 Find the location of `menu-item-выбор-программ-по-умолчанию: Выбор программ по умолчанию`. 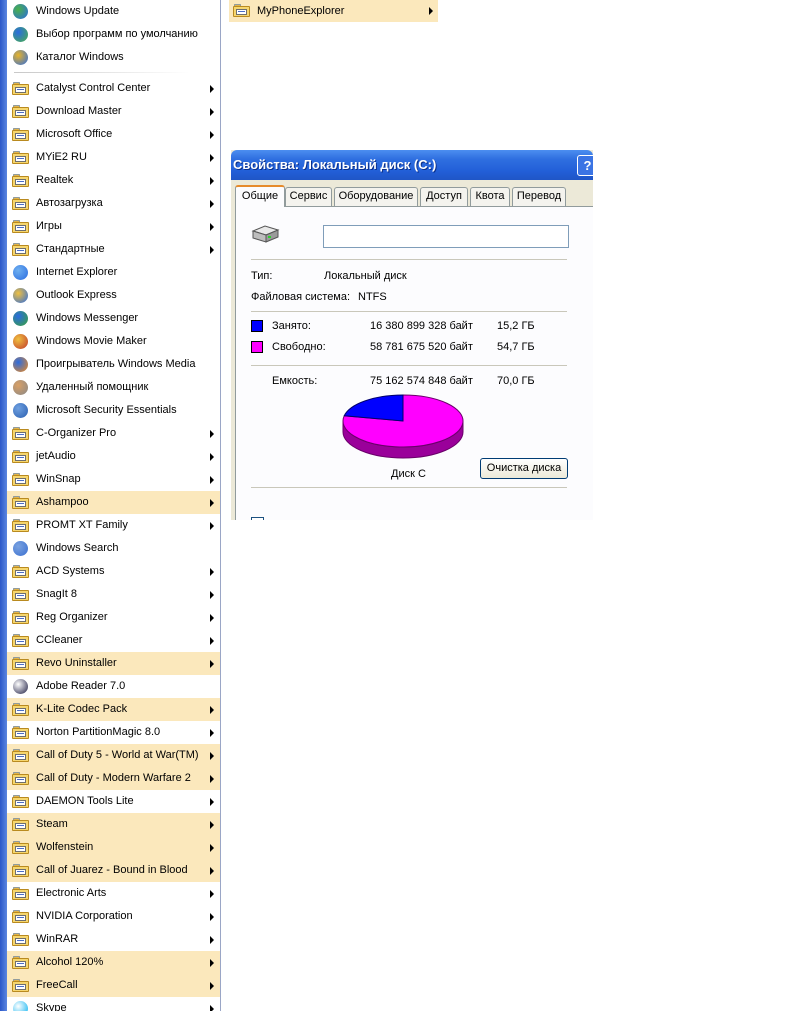

menu-item-выбор-программ-по-умолчанию: Выбор программ по умолчанию is located at coordinates (113, 34).